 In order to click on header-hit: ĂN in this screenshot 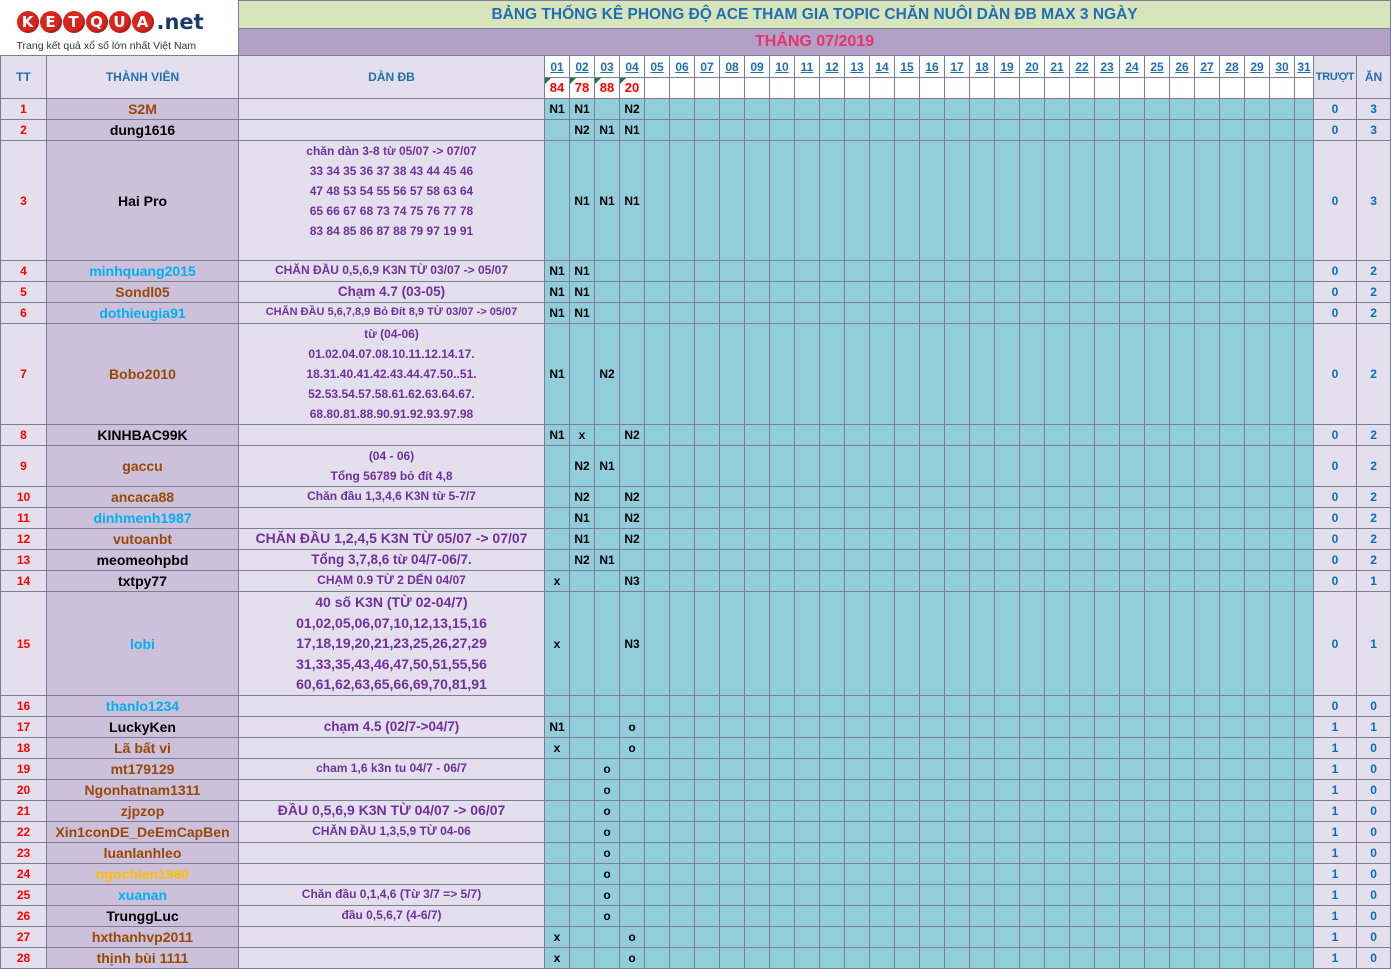, I will do `click(1373, 77)`.